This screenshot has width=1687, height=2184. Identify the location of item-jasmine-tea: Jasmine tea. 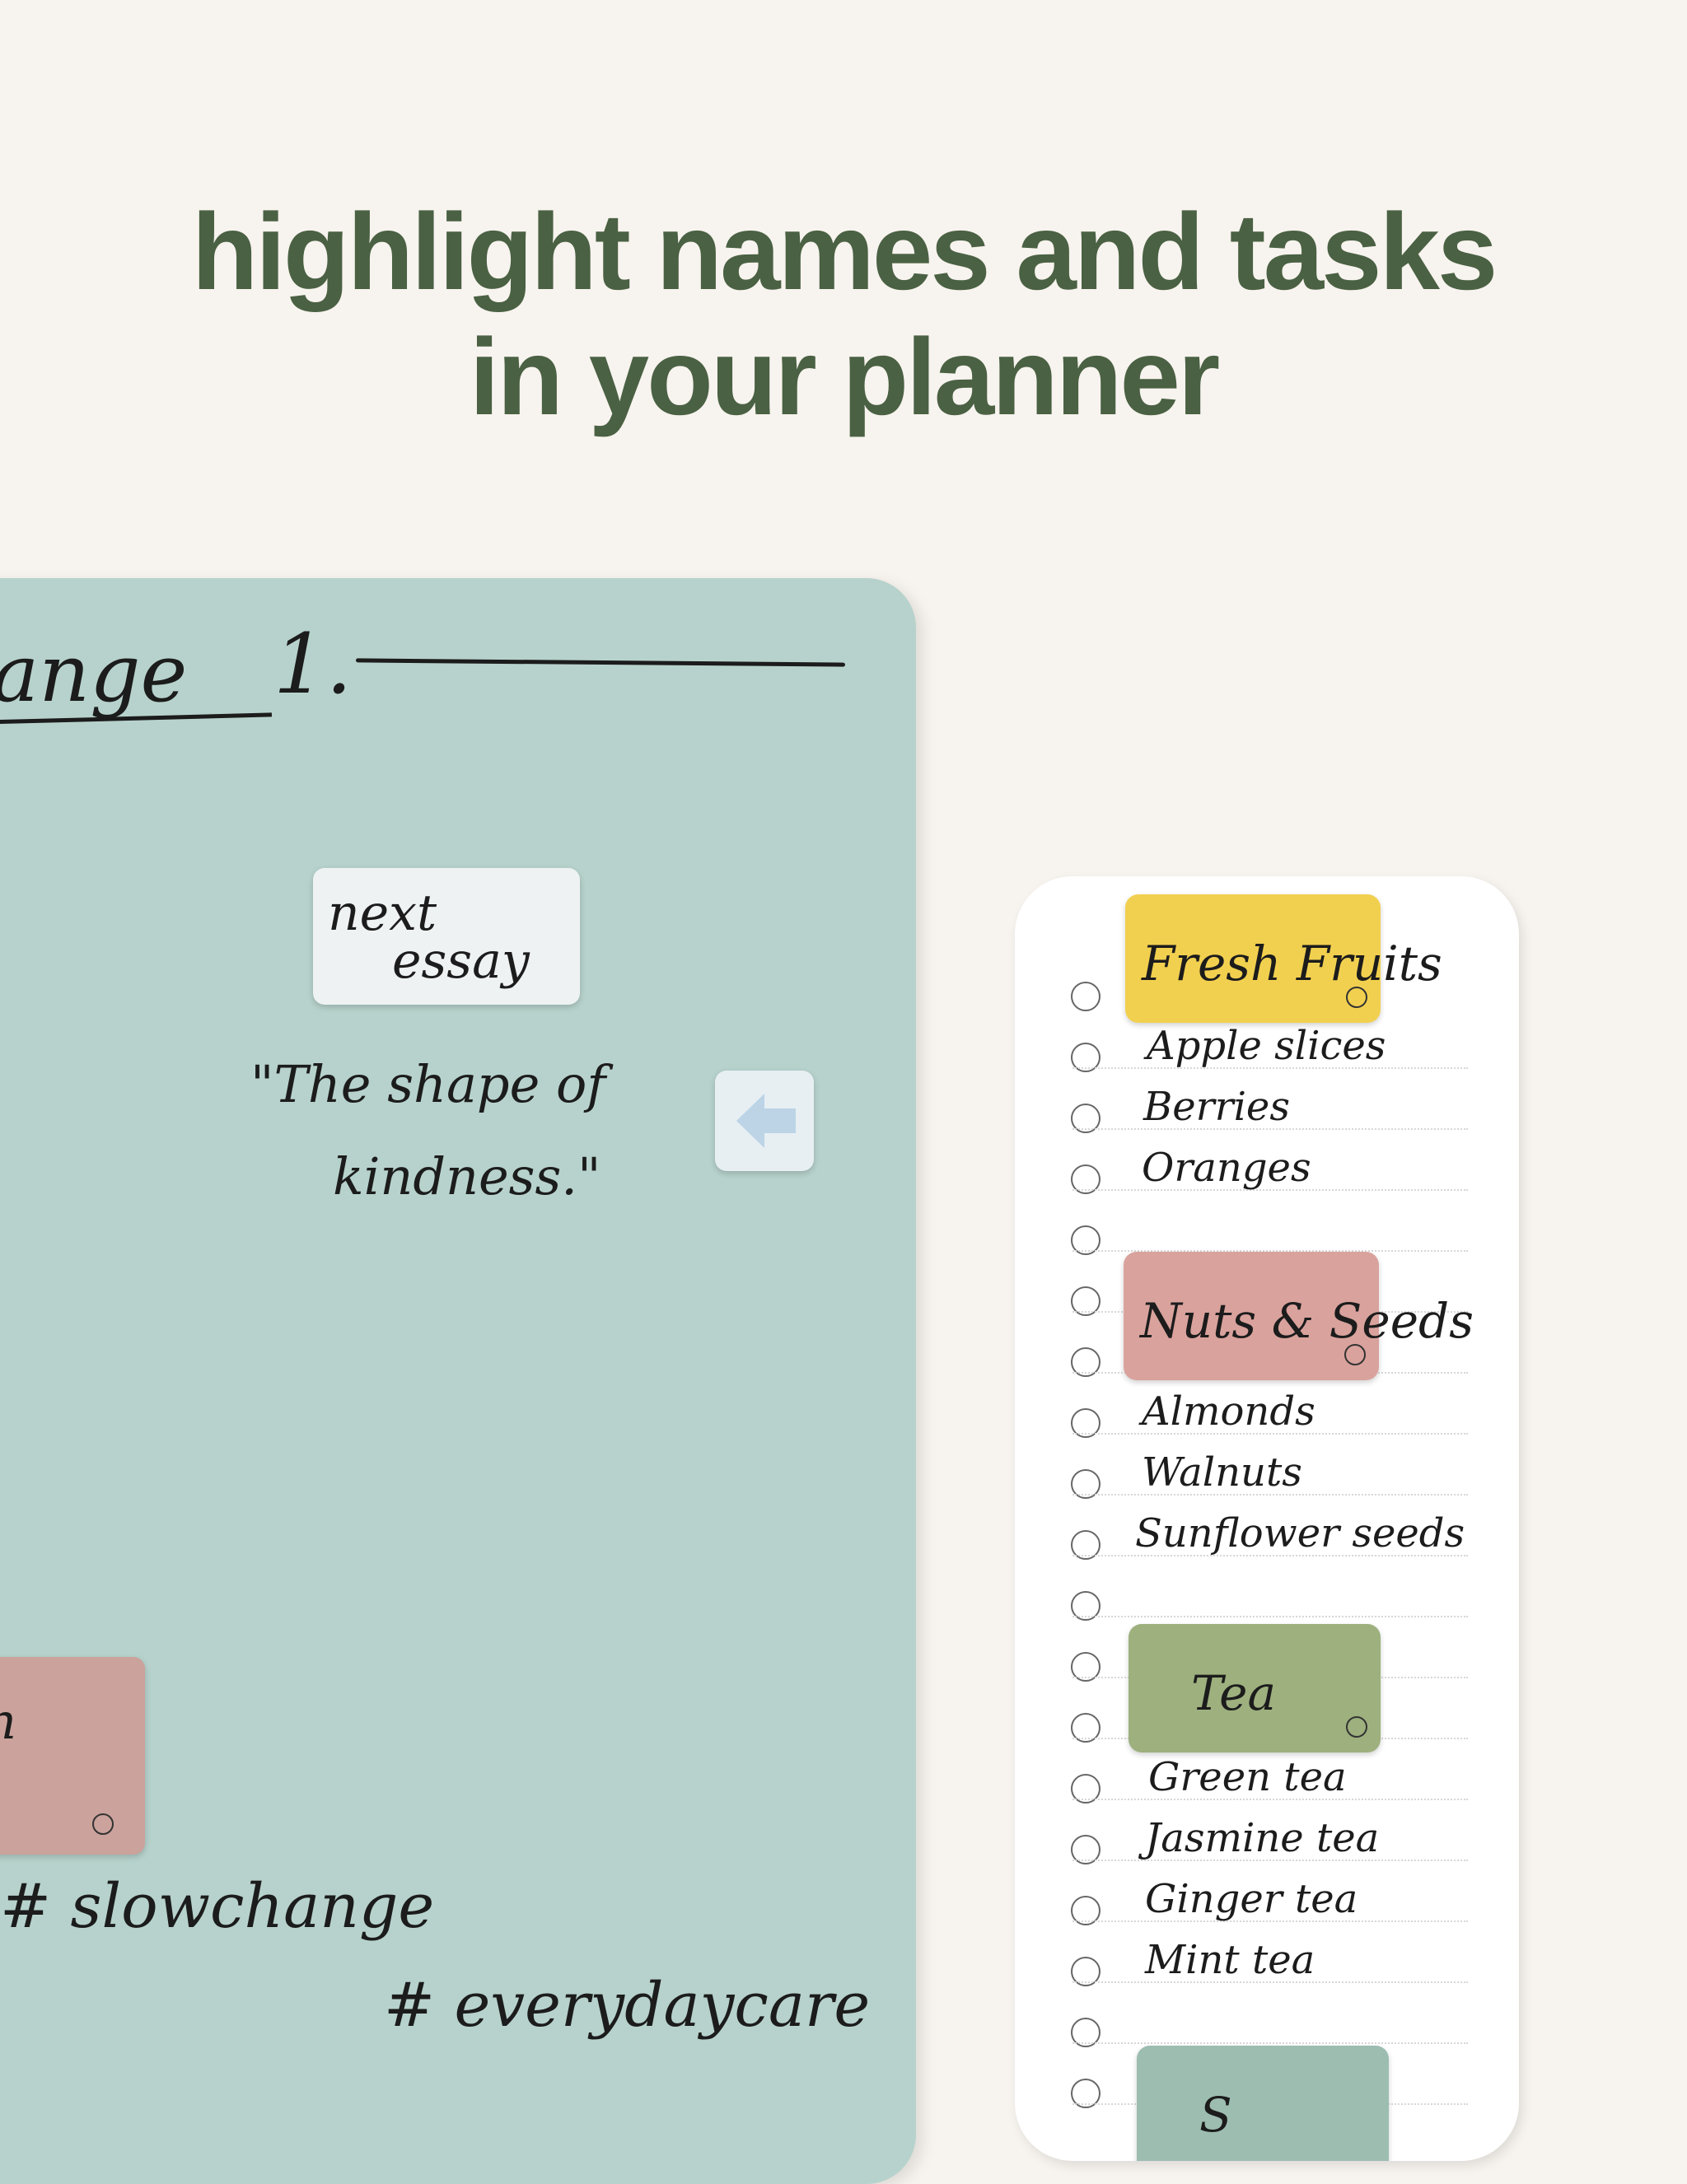
(1262, 1838).